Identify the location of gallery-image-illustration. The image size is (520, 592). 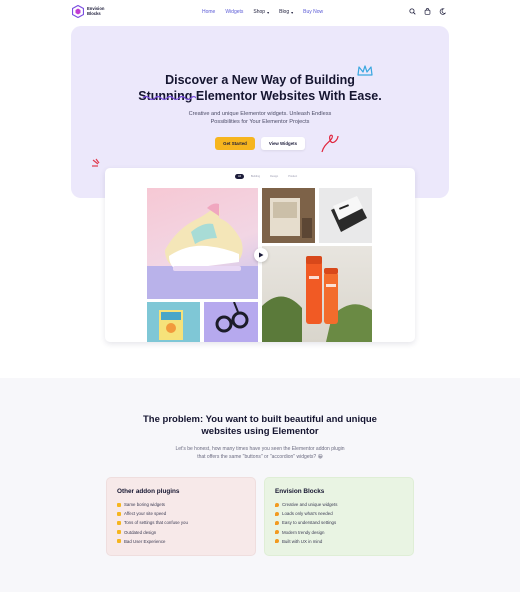
(173, 322).